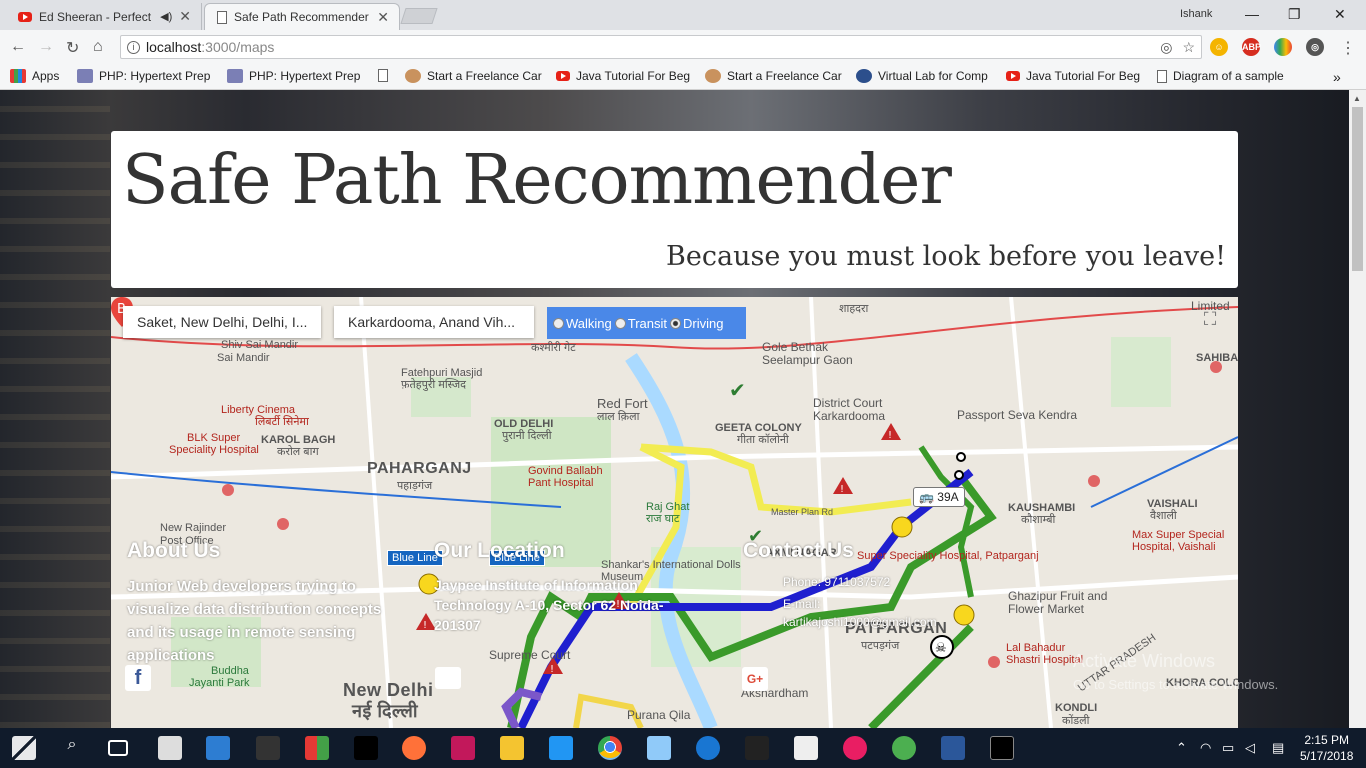  Describe the element at coordinates (133, 47) in the screenshot. I see `info-icon: i` at that location.